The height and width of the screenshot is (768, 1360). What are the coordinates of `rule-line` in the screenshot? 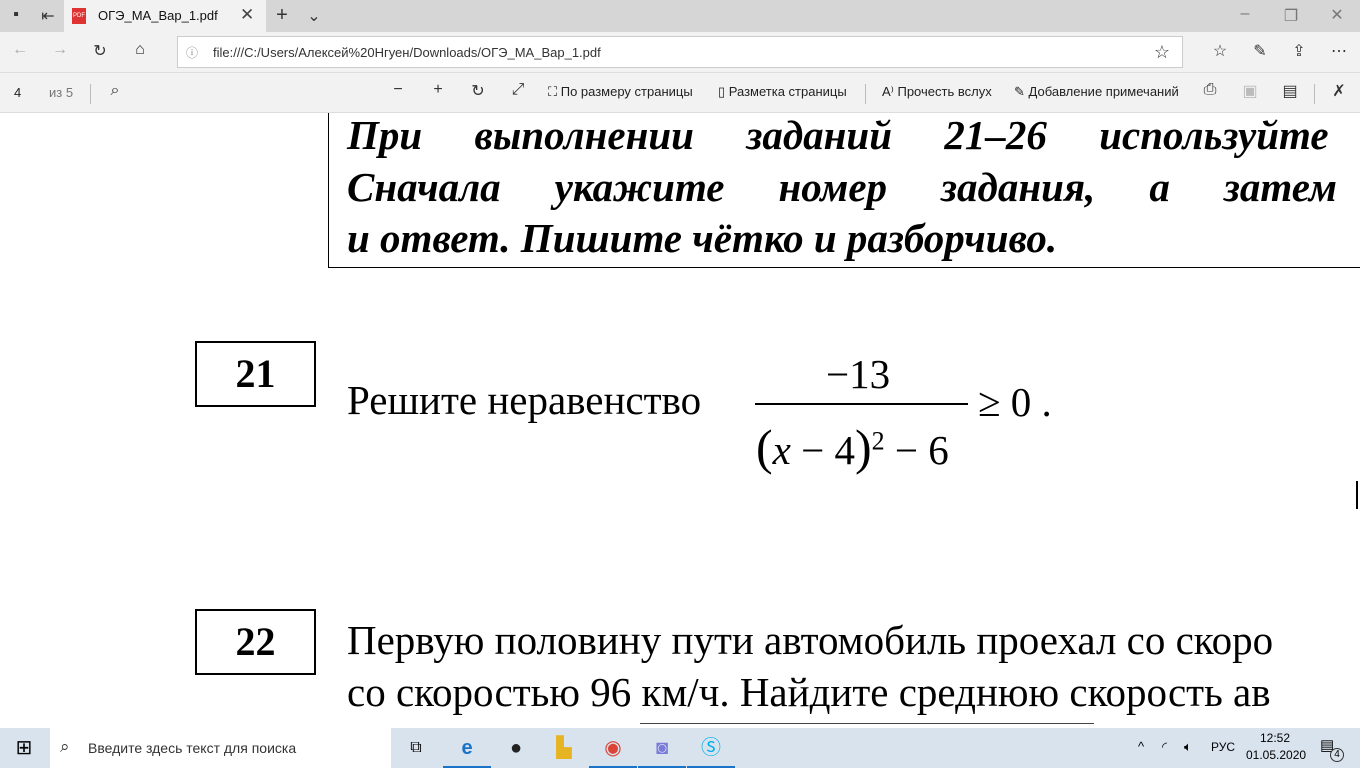 It's located at (867, 723).